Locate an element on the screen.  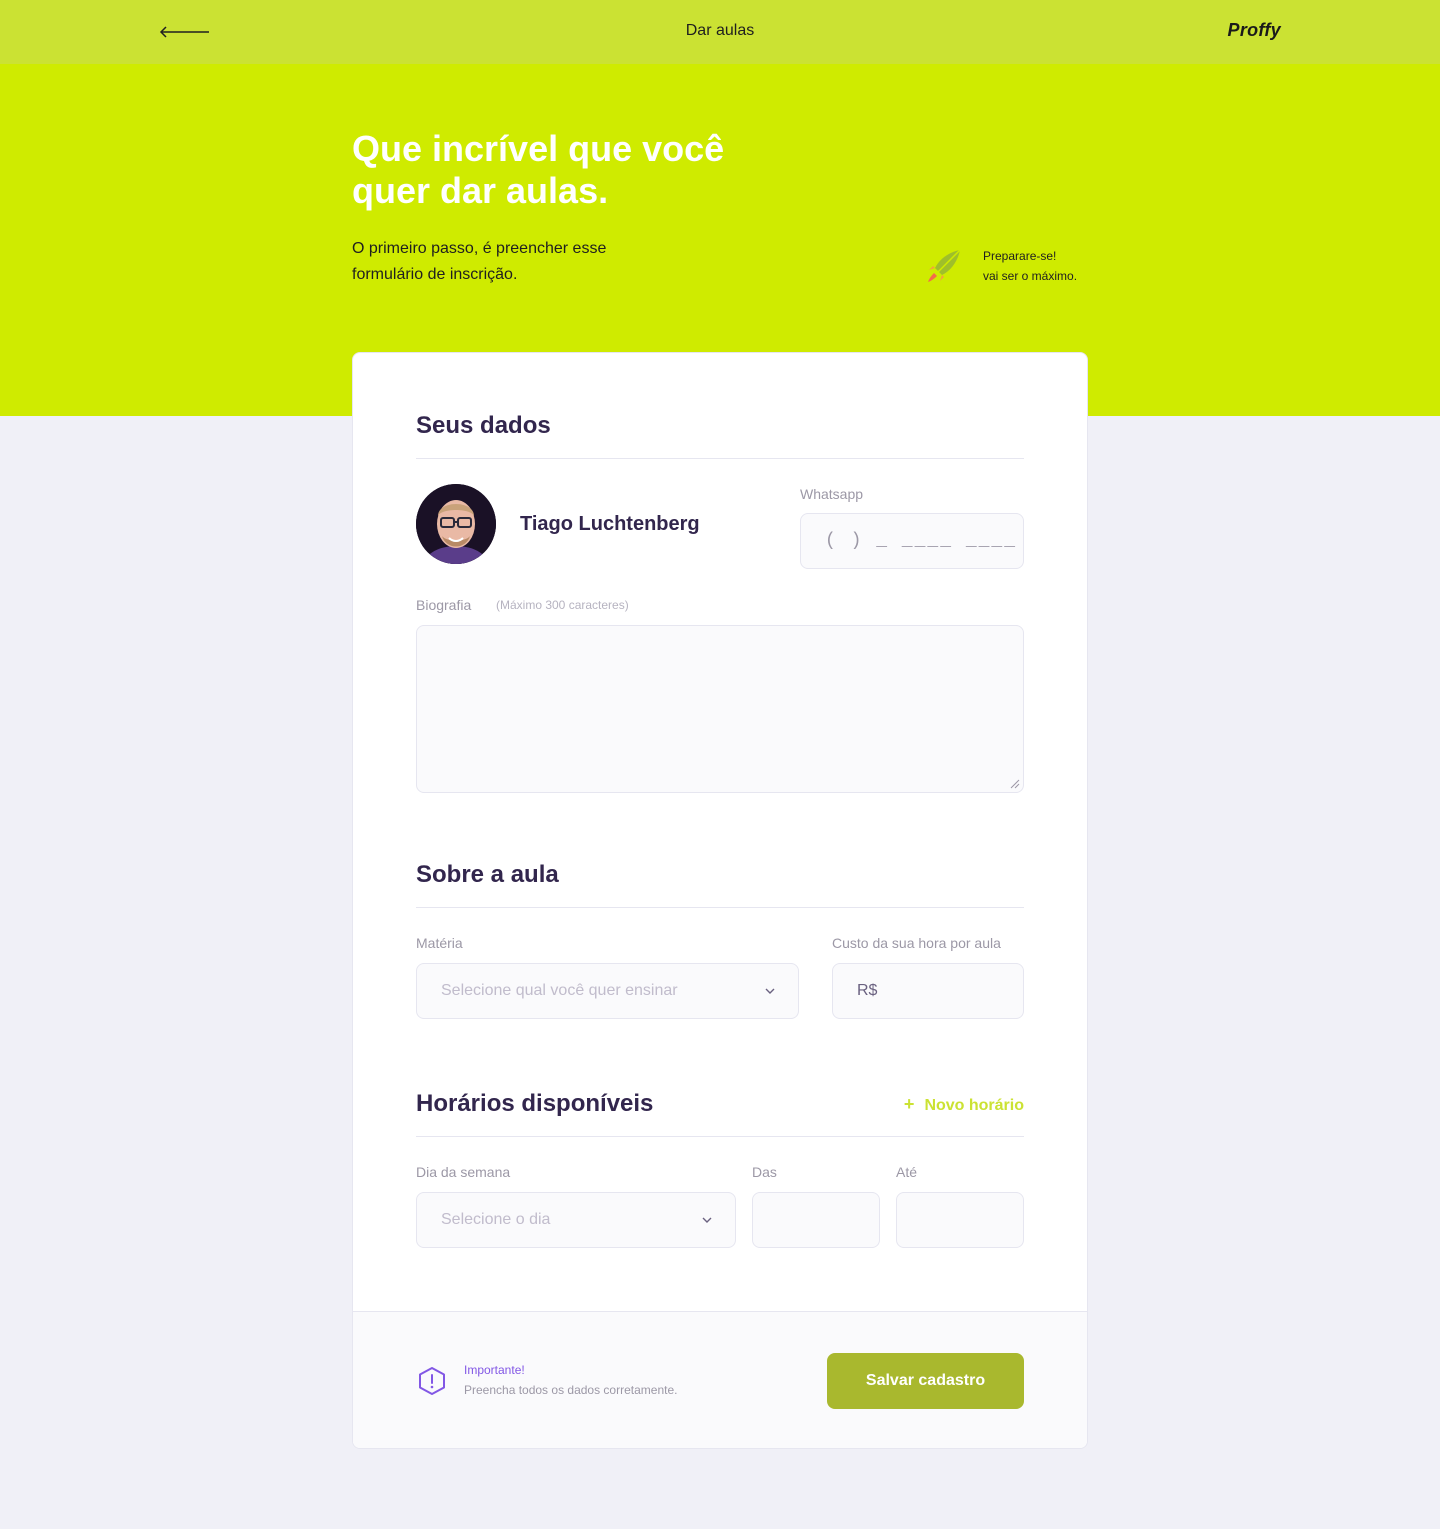
top-bar: Dar aulas Proffy is located at coordinates (720, 32).